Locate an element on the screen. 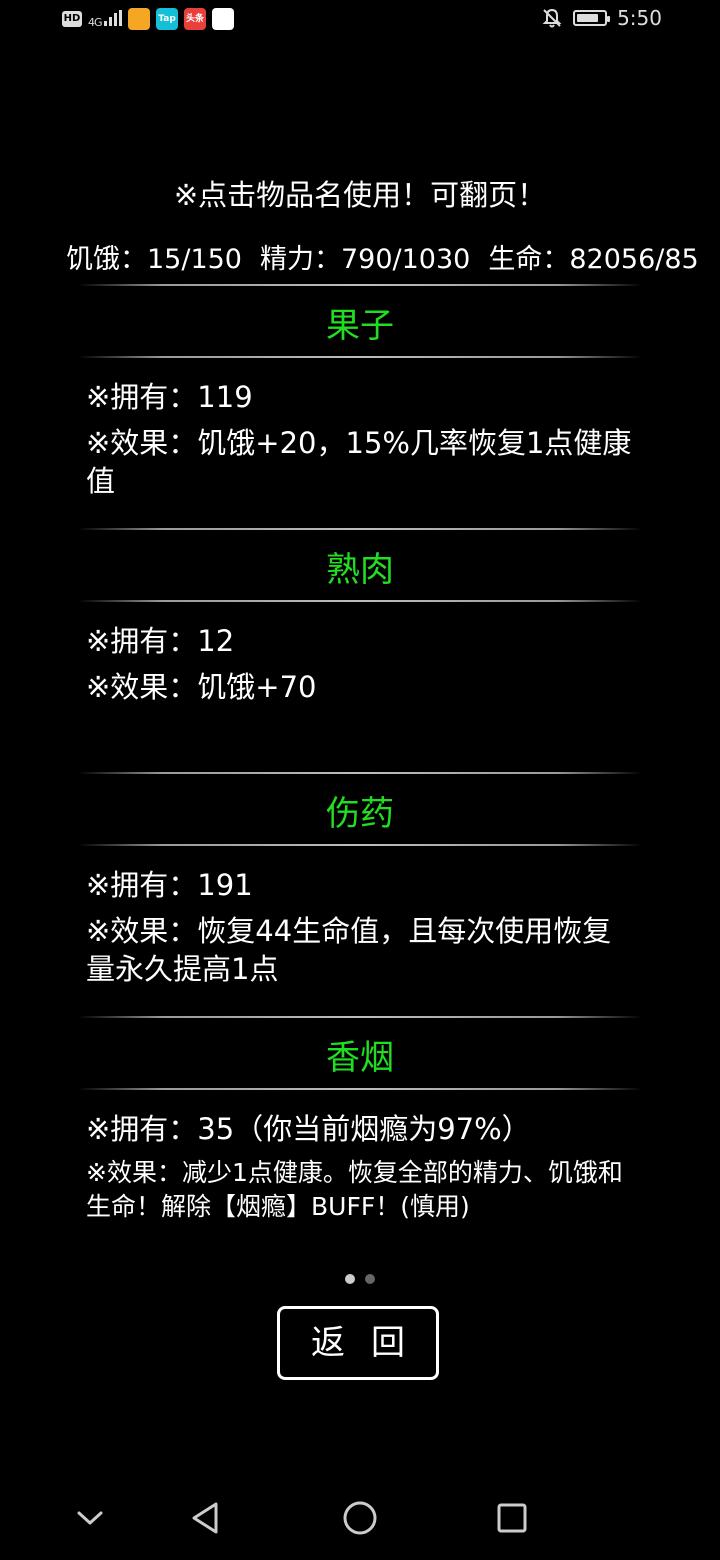 The image size is (720, 1560). weibo-app-icon is located at coordinates (139, 19).